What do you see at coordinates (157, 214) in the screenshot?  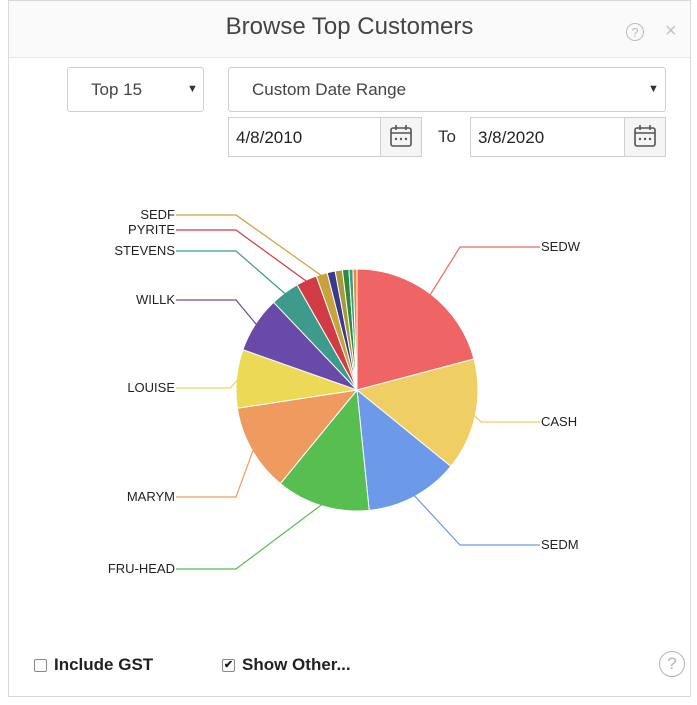 I see `pie-label-sedf: SEDF` at bounding box center [157, 214].